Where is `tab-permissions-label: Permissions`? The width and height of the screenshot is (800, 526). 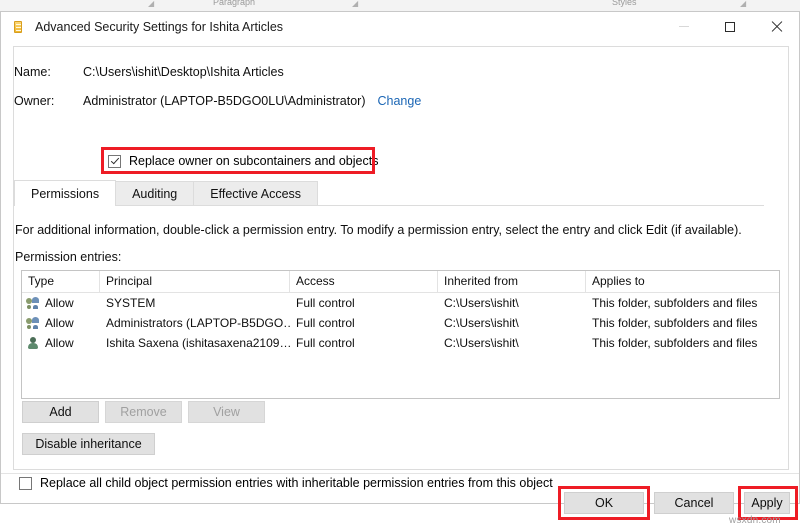
tab-permissions-label: Permissions is located at coordinates (65, 193).